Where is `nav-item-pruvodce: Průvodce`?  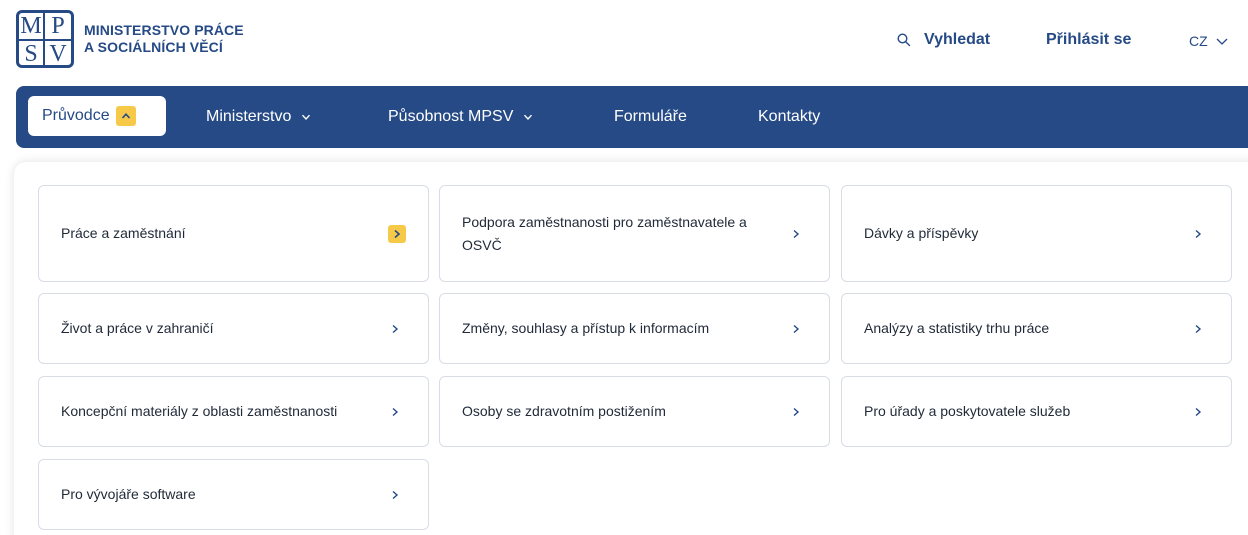
nav-item-pruvodce: Průvodce is located at coordinates (97, 116).